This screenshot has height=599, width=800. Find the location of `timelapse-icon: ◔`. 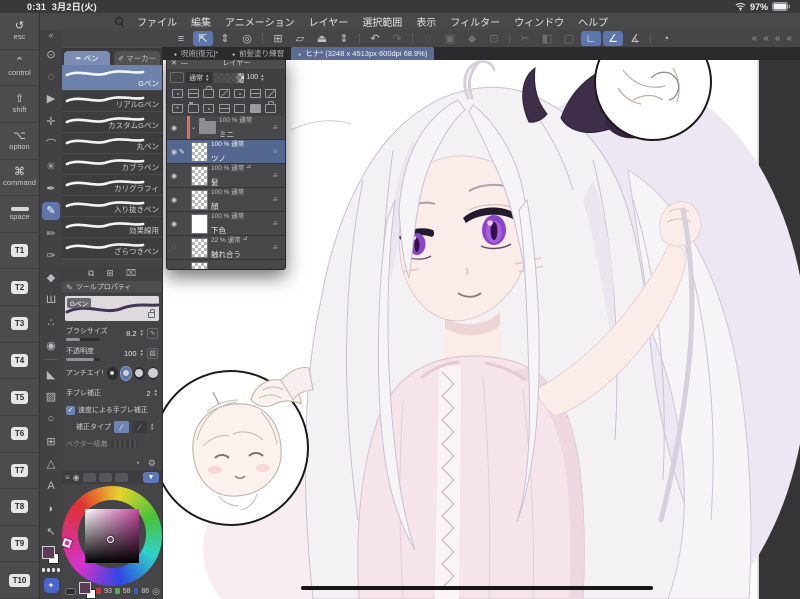

timelapse-icon: ◔ is located at coordinates (666, 38).